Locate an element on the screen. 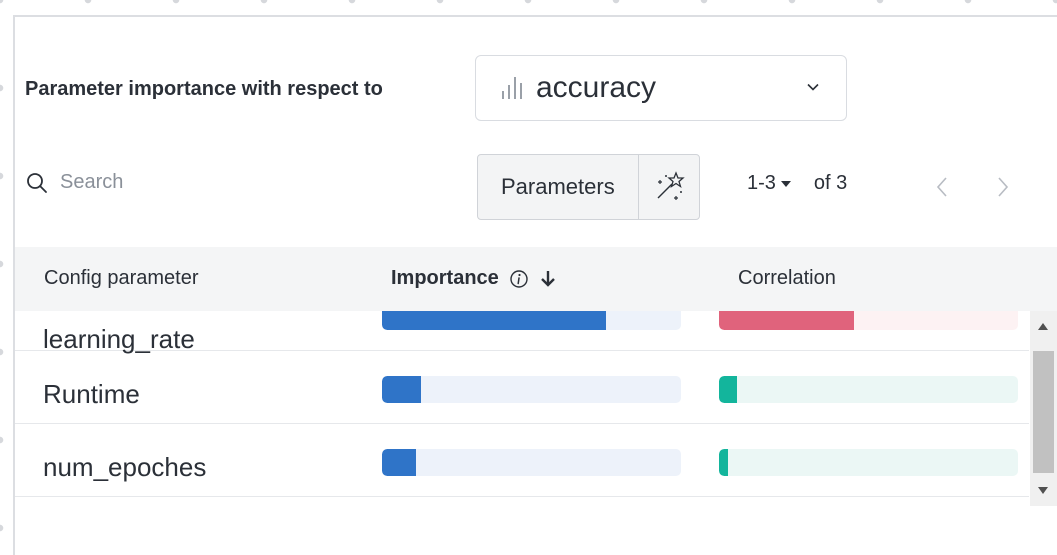 Image resolution: width=1057 pixels, height=555 pixels. caret-down-icon is located at coordinates (785, 183).